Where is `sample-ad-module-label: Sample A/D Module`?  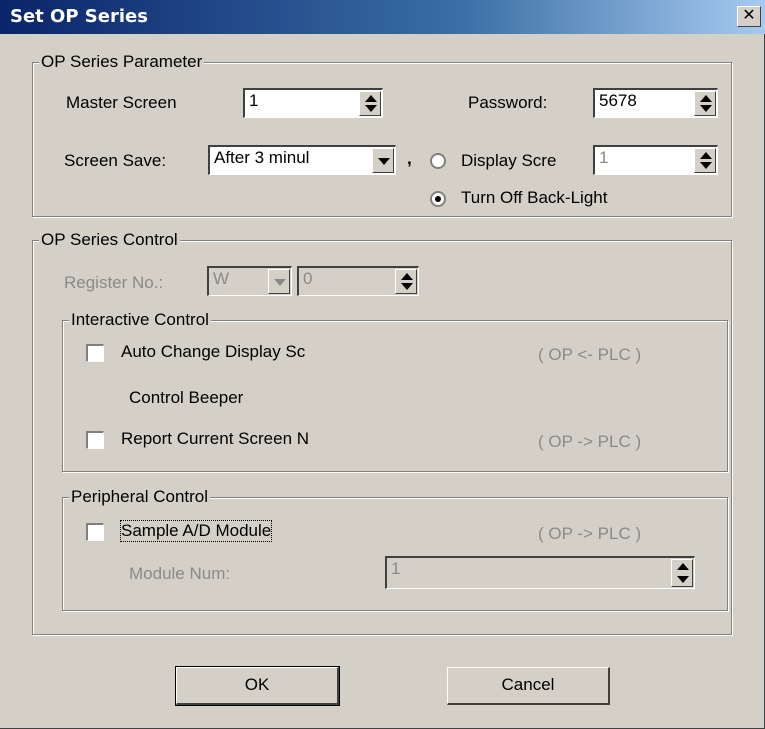
sample-ad-module-label: Sample A/D Module is located at coordinates (196, 531).